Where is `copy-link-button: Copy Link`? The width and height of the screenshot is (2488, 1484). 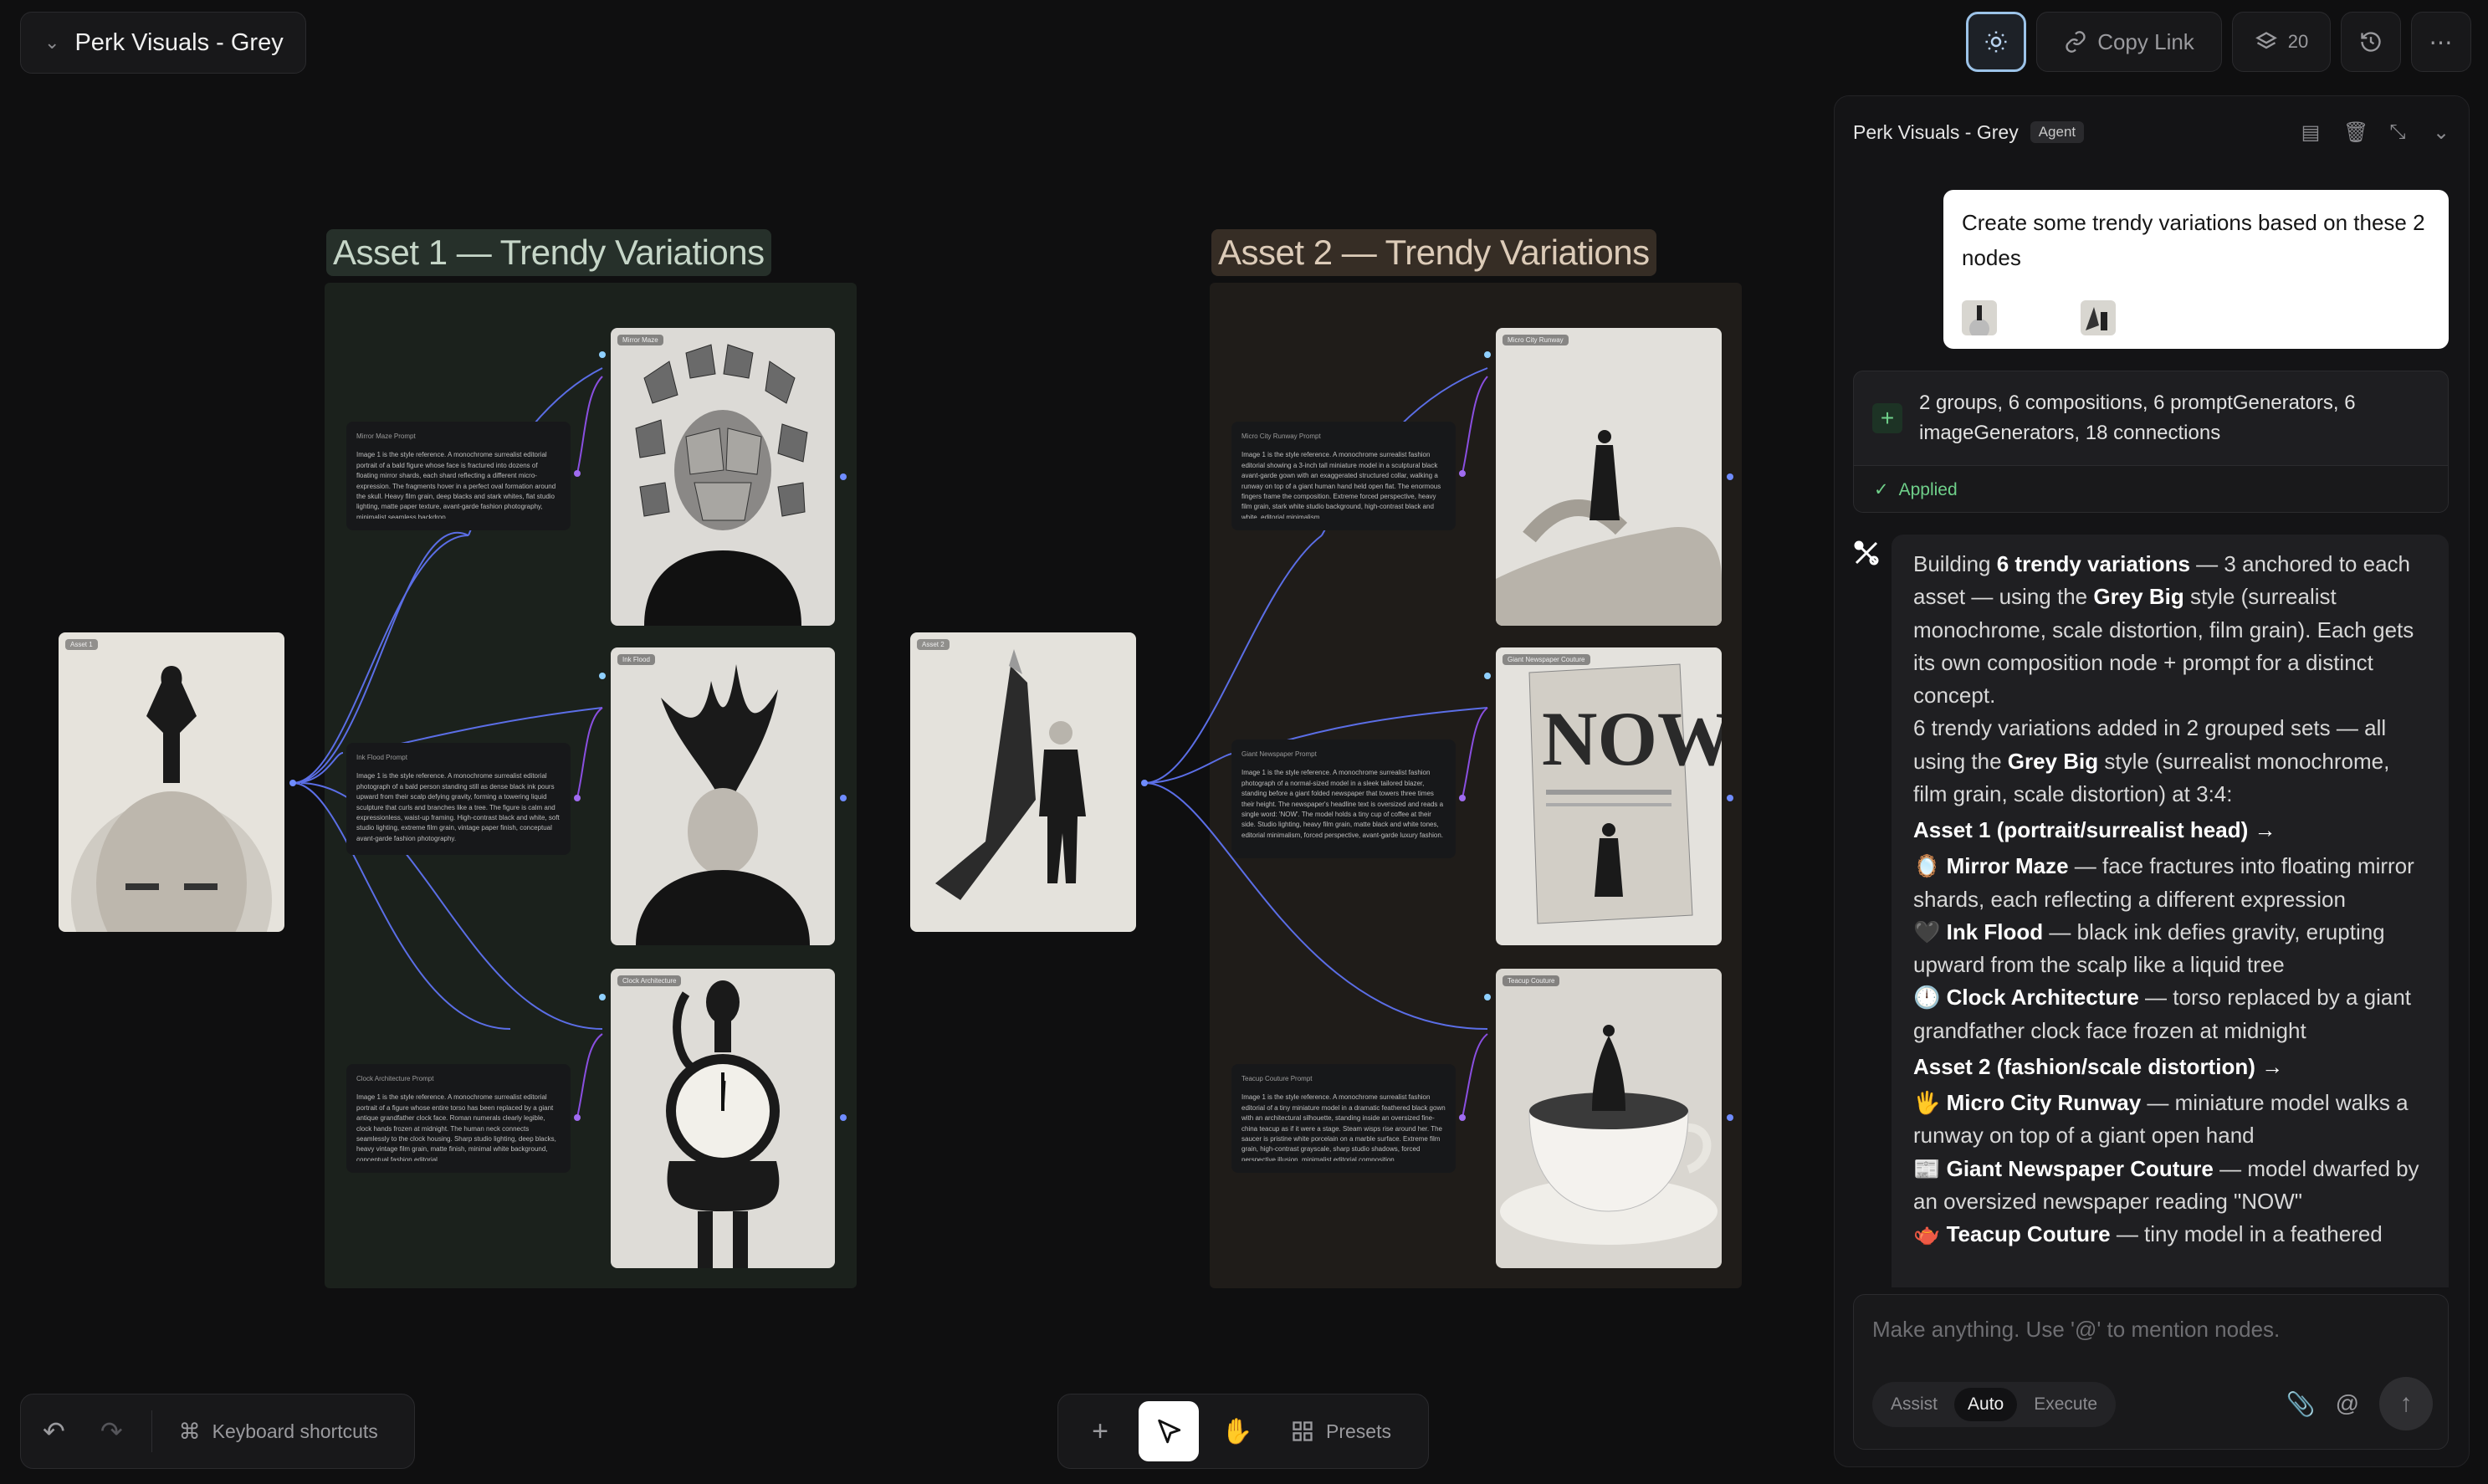 copy-link-button: Copy Link is located at coordinates (2129, 42).